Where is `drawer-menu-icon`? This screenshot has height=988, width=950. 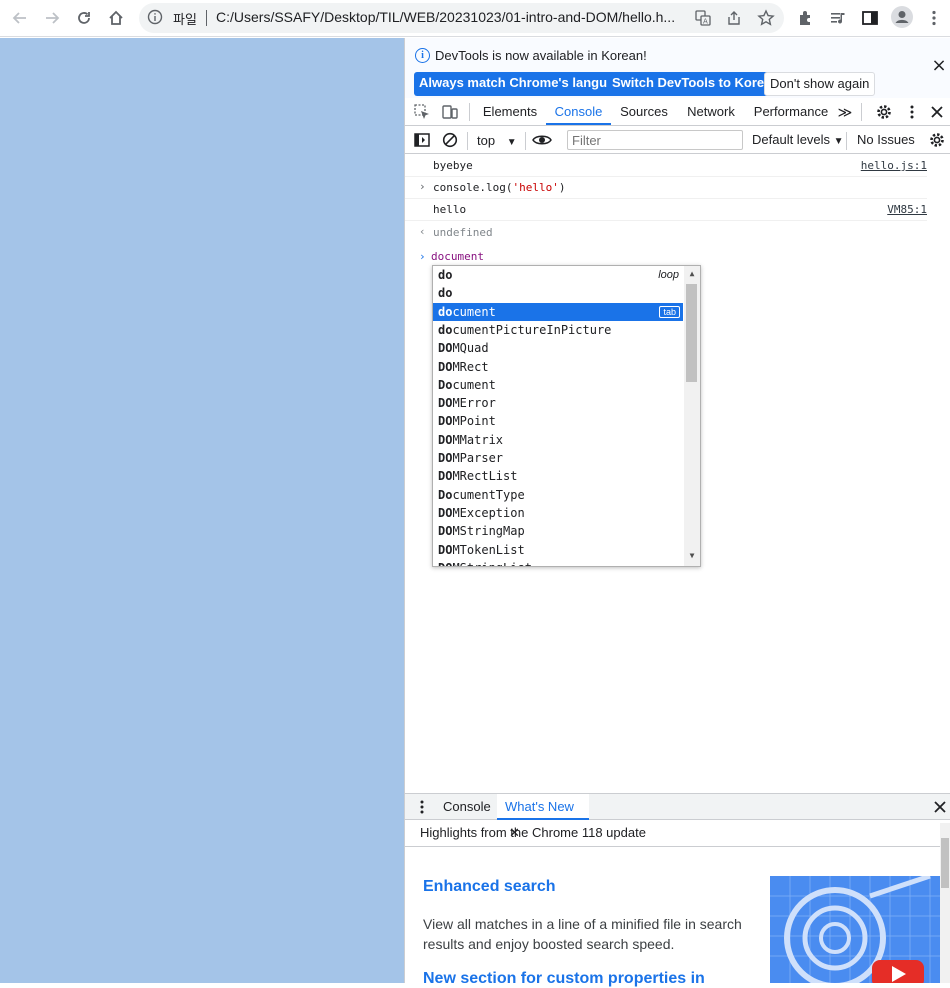 drawer-menu-icon is located at coordinates (422, 807).